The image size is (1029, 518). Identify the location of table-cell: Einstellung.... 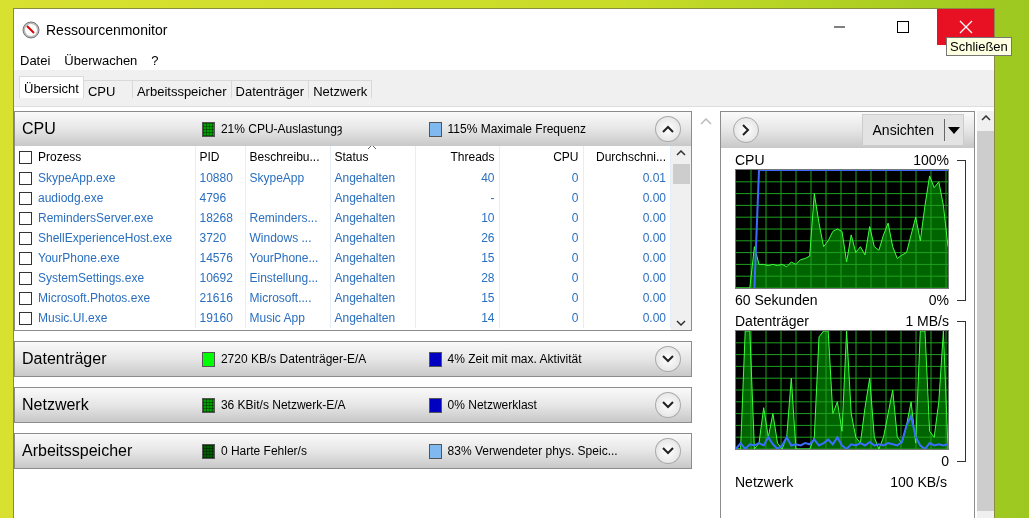
(287, 278).